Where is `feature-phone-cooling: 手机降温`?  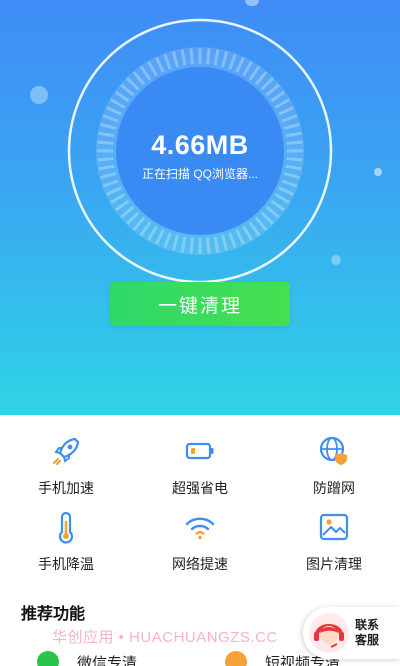 feature-phone-cooling: 手机降温 is located at coordinates (66, 542).